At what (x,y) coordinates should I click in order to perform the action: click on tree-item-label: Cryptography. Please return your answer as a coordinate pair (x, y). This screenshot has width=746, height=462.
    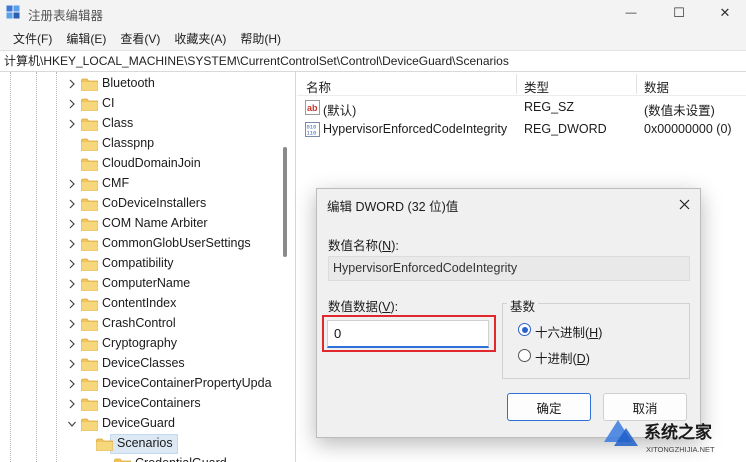
    Looking at the image, I should click on (140, 343).